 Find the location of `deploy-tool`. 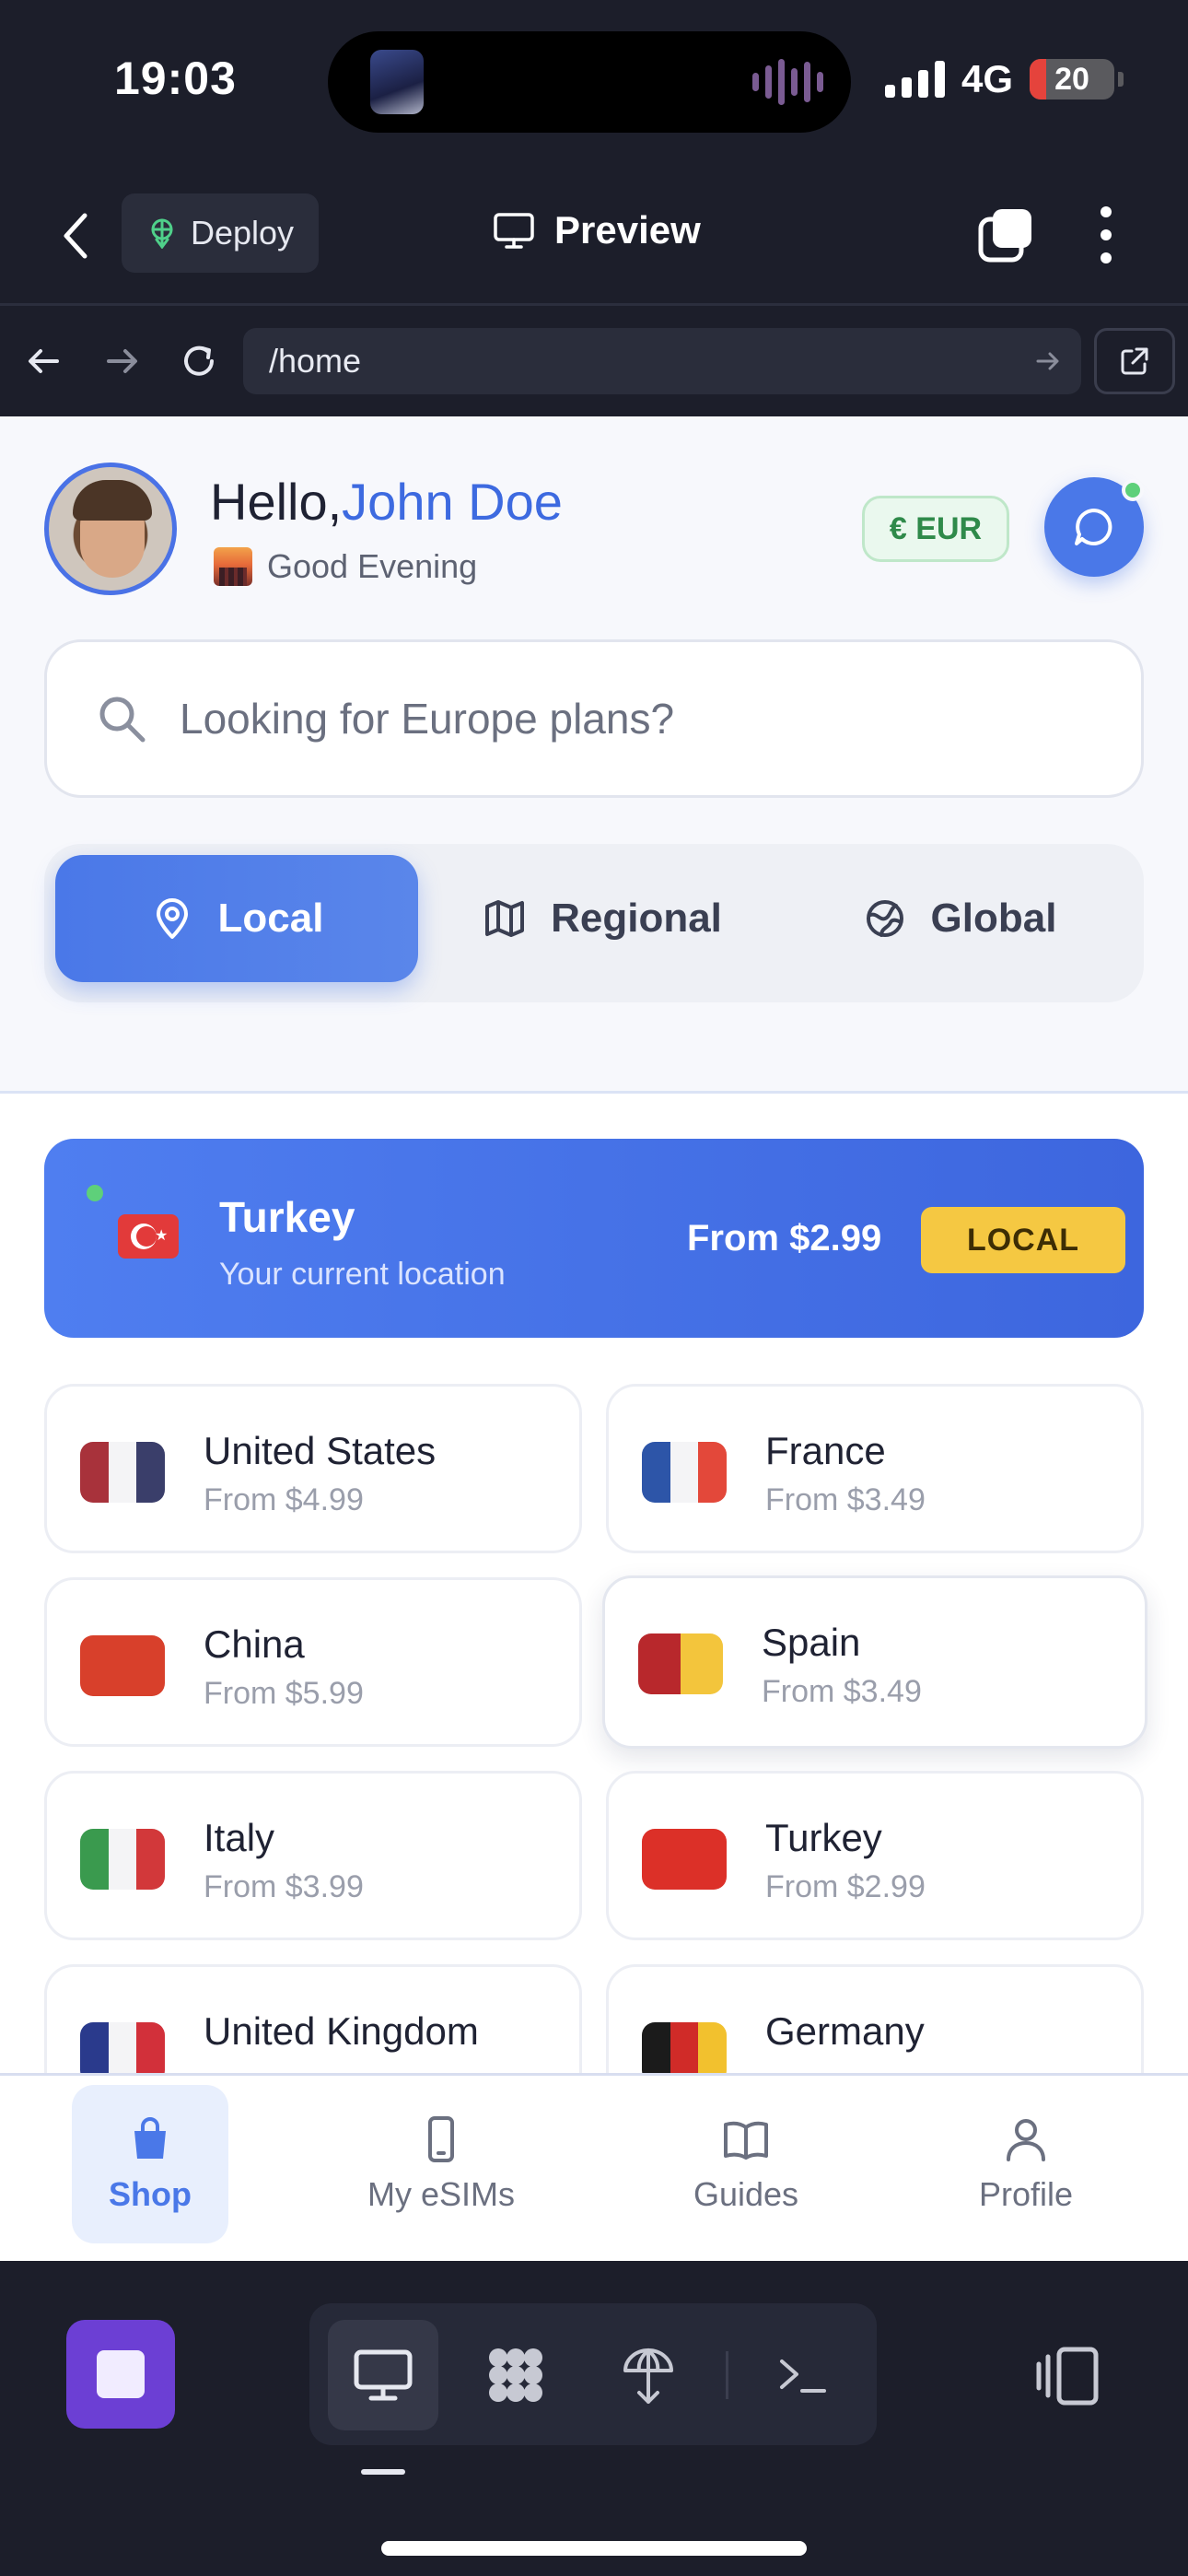

deploy-tool is located at coordinates (648, 2375).